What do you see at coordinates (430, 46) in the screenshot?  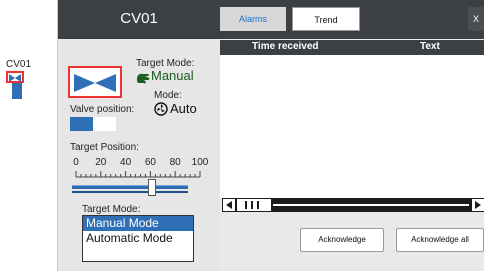 I see `column-text: Text` at bounding box center [430, 46].